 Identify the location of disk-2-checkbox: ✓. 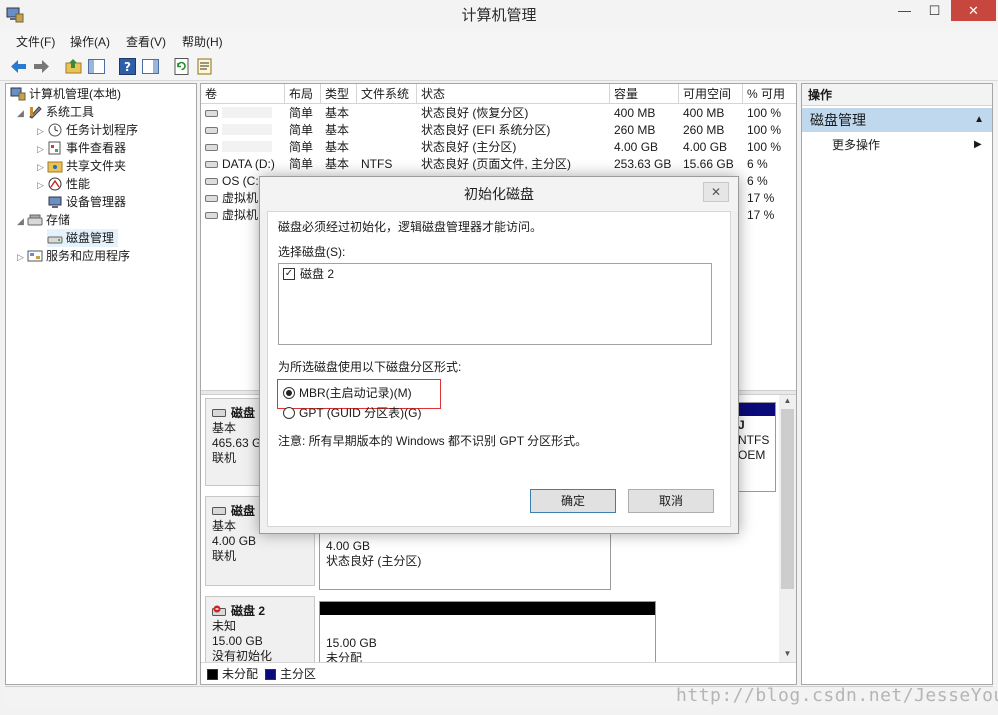
(289, 274).